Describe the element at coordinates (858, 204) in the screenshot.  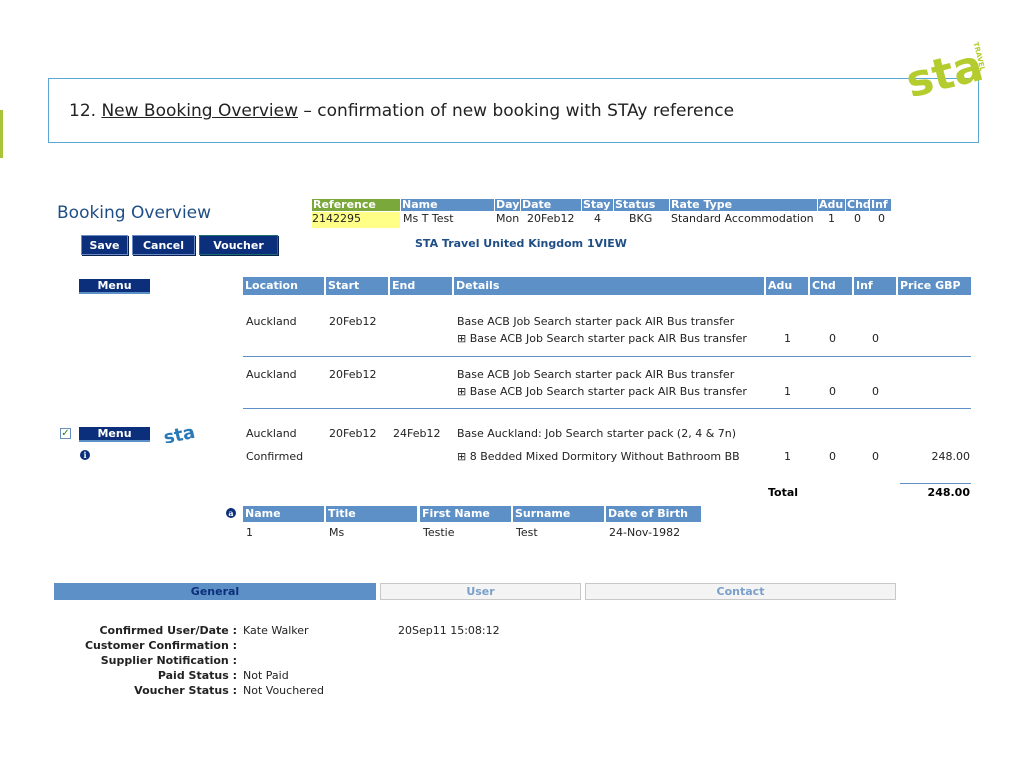
I see `summary-header-chd: Chd` at that location.